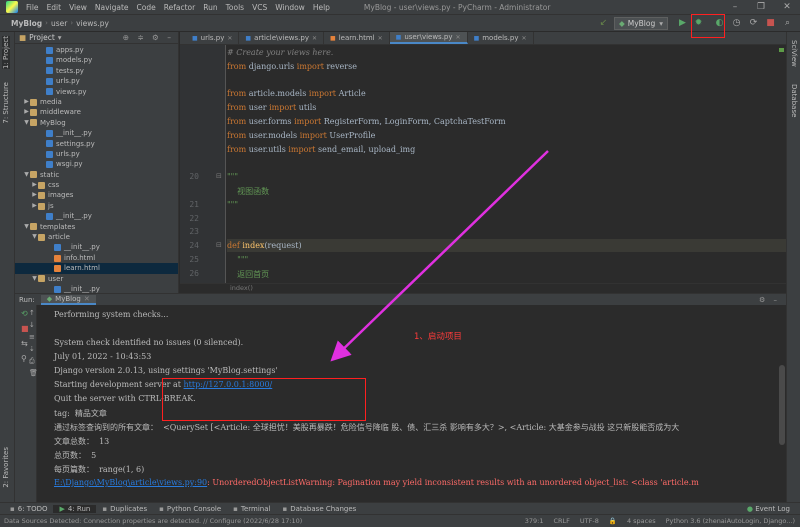 The height and width of the screenshot is (527, 800). Describe the element at coordinates (290, 7) in the screenshot. I see `menu-item-window: Window` at that location.